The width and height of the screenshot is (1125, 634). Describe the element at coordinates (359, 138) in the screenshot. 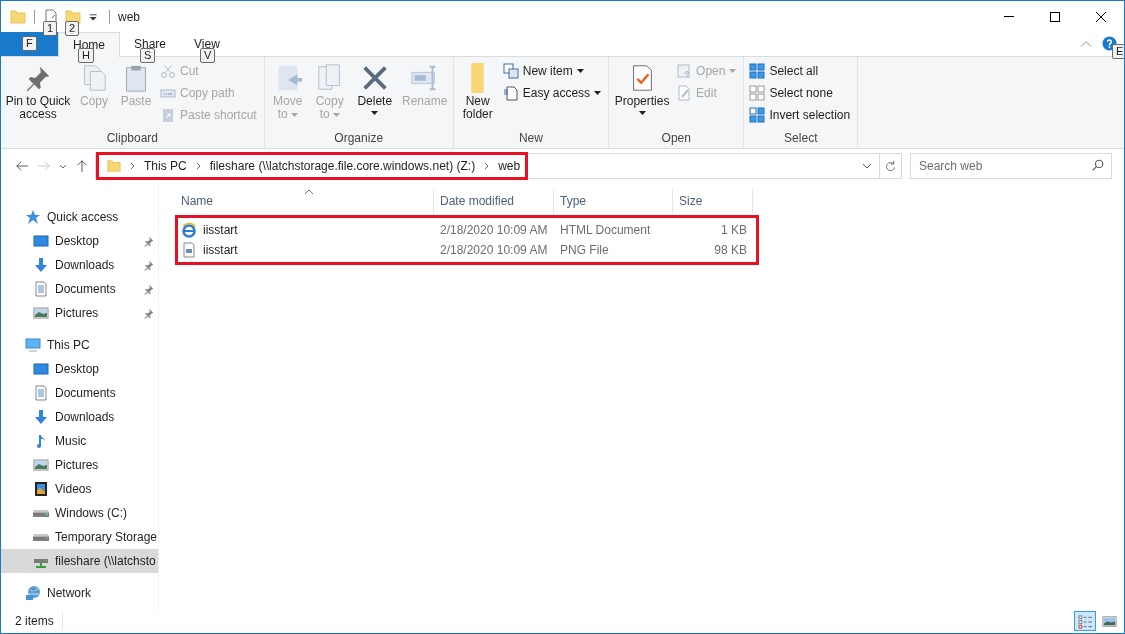

I see `group-label: Organize` at that location.